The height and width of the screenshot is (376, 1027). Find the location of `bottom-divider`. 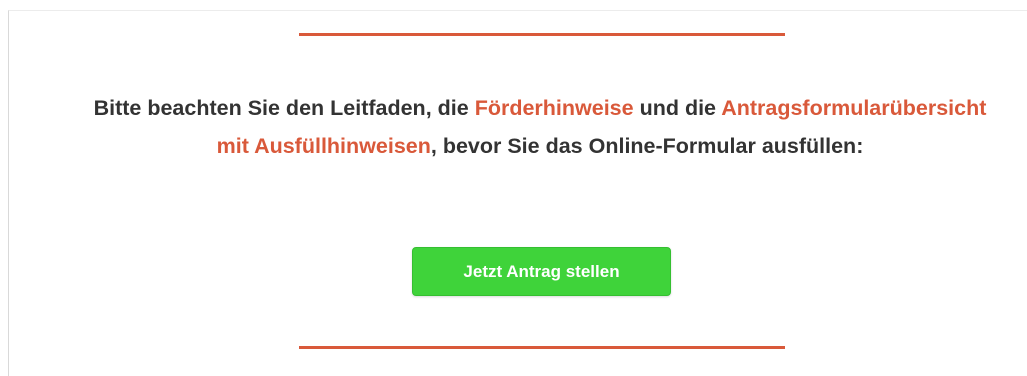

bottom-divider is located at coordinates (542, 347).